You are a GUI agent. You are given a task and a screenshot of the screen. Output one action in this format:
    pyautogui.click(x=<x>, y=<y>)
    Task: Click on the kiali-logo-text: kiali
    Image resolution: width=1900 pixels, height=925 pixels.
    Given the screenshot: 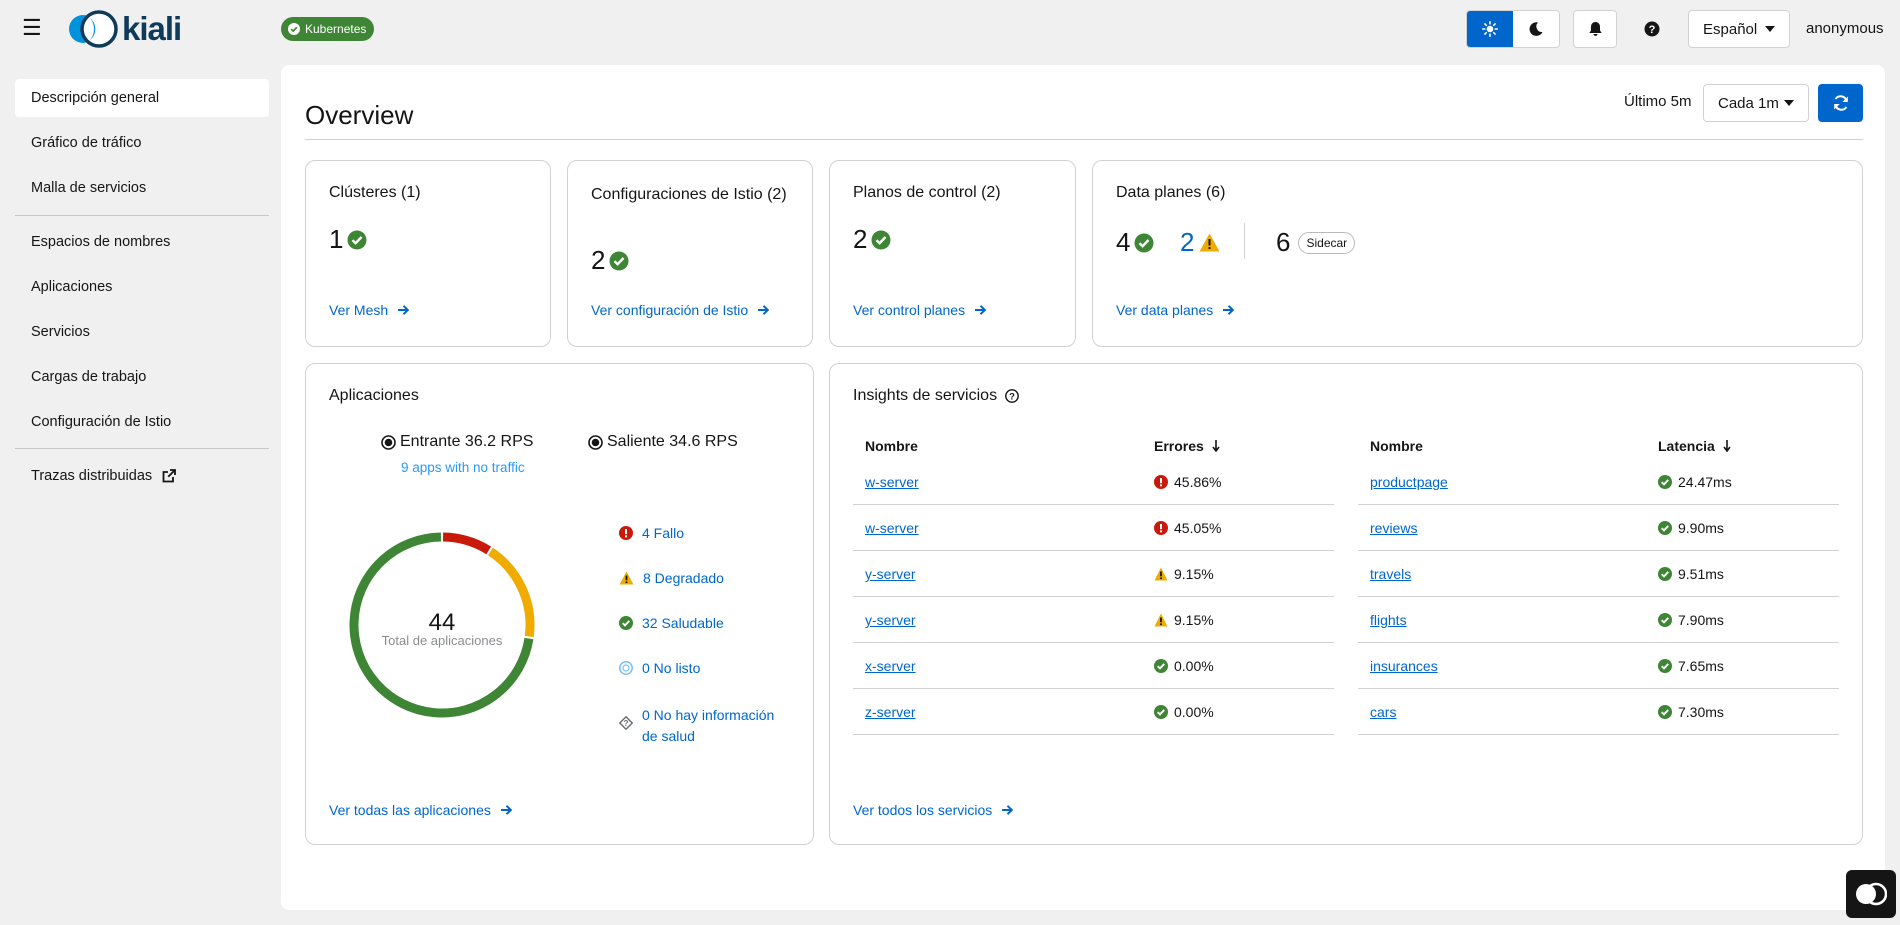 What is the action you would take?
    pyautogui.click(x=151, y=29)
    